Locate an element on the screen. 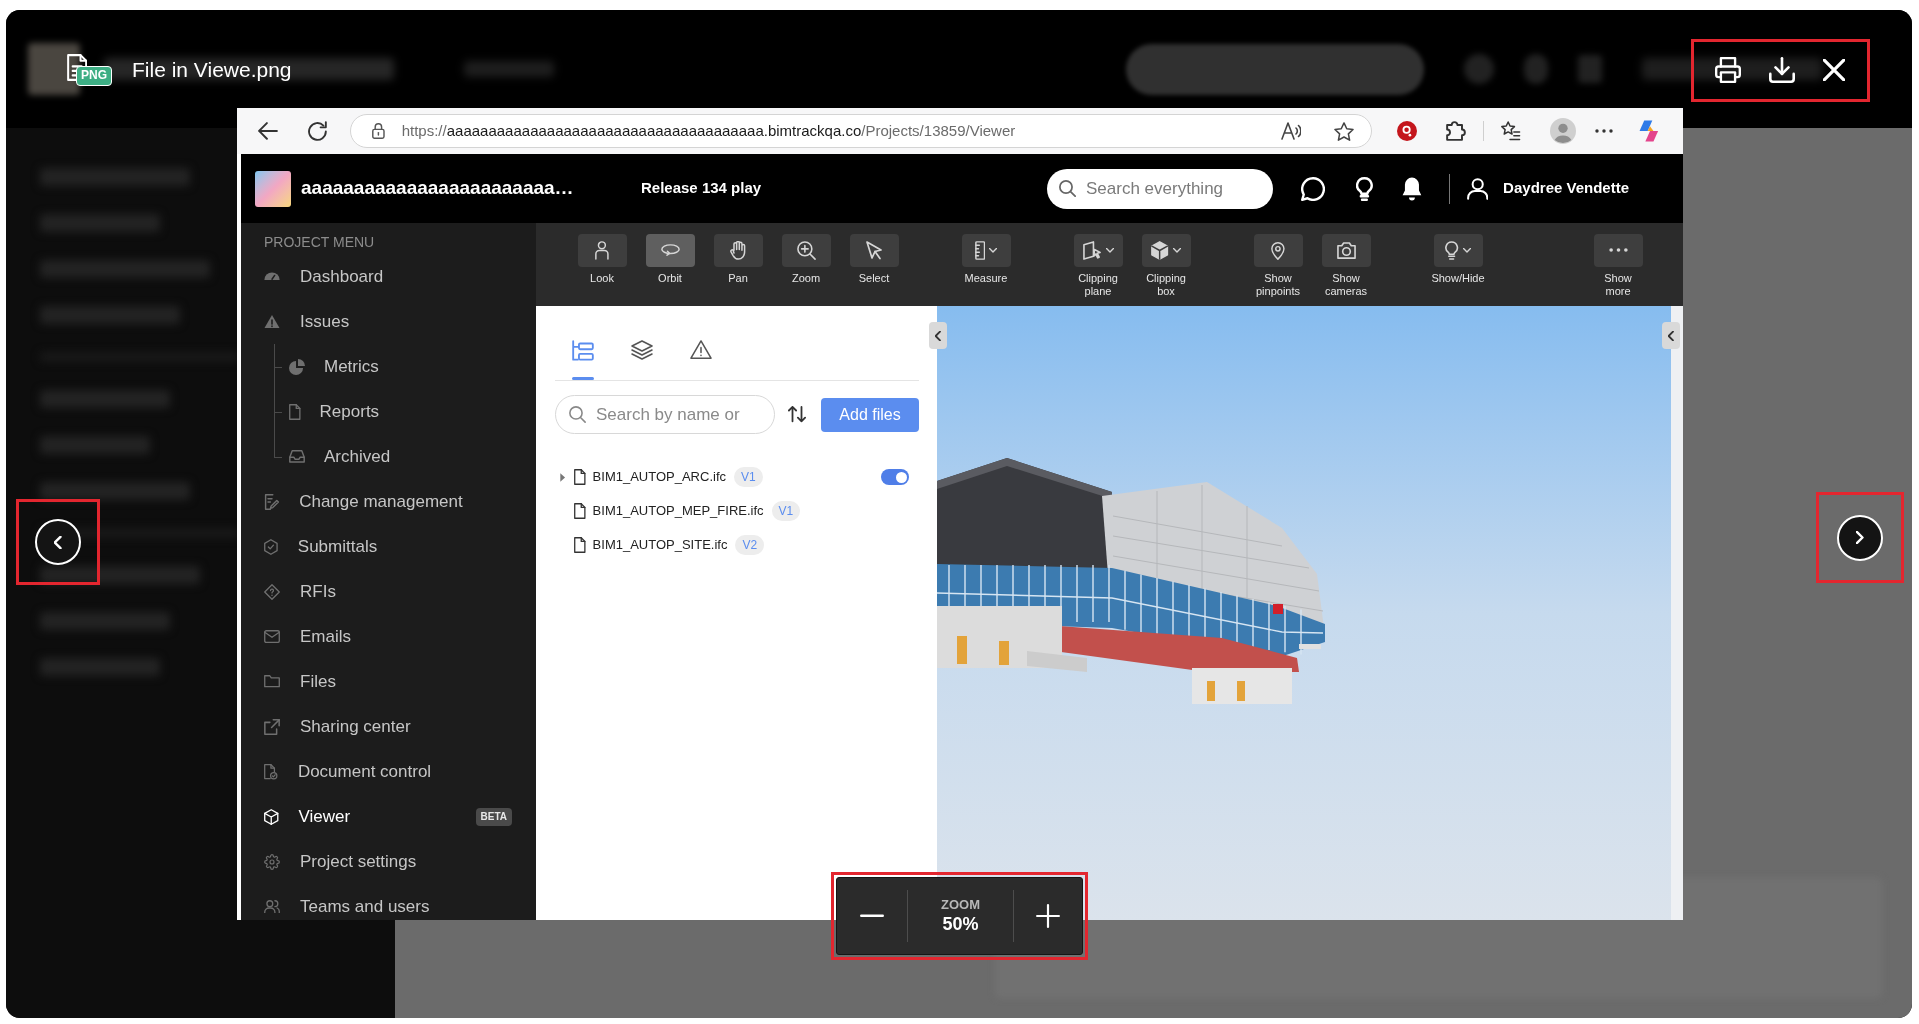 The height and width of the screenshot is (1024, 1919). more-button is located at coordinates (1603, 131).